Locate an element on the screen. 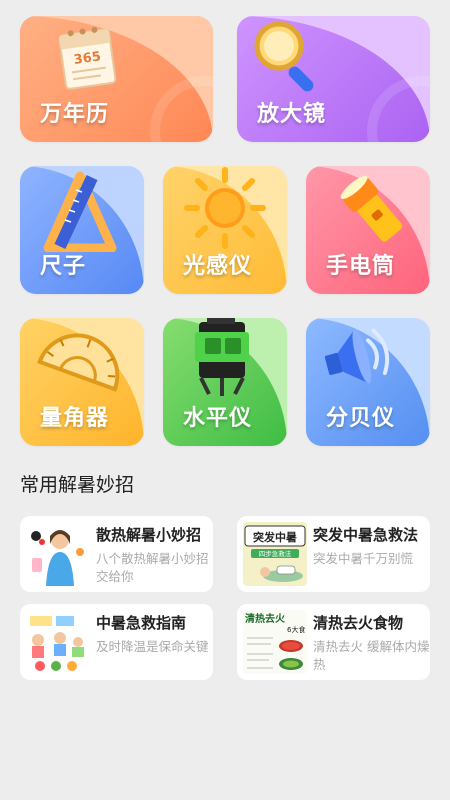 This screenshot has height=800, width=450. article-thumbnail: 突发中暑 四步急救法 is located at coordinates (275, 554).